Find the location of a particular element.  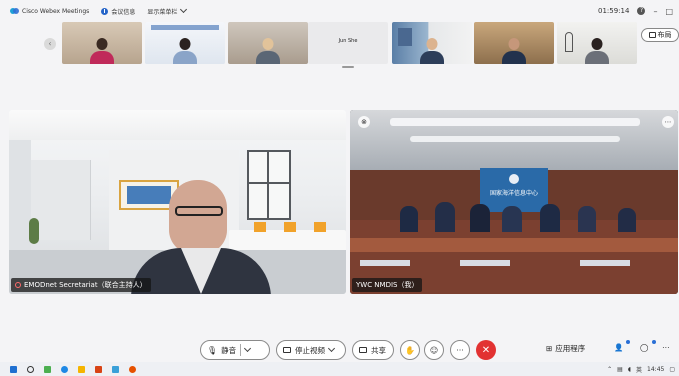

banner-text: 国家海洋信息中心 is located at coordinates (513, 193).